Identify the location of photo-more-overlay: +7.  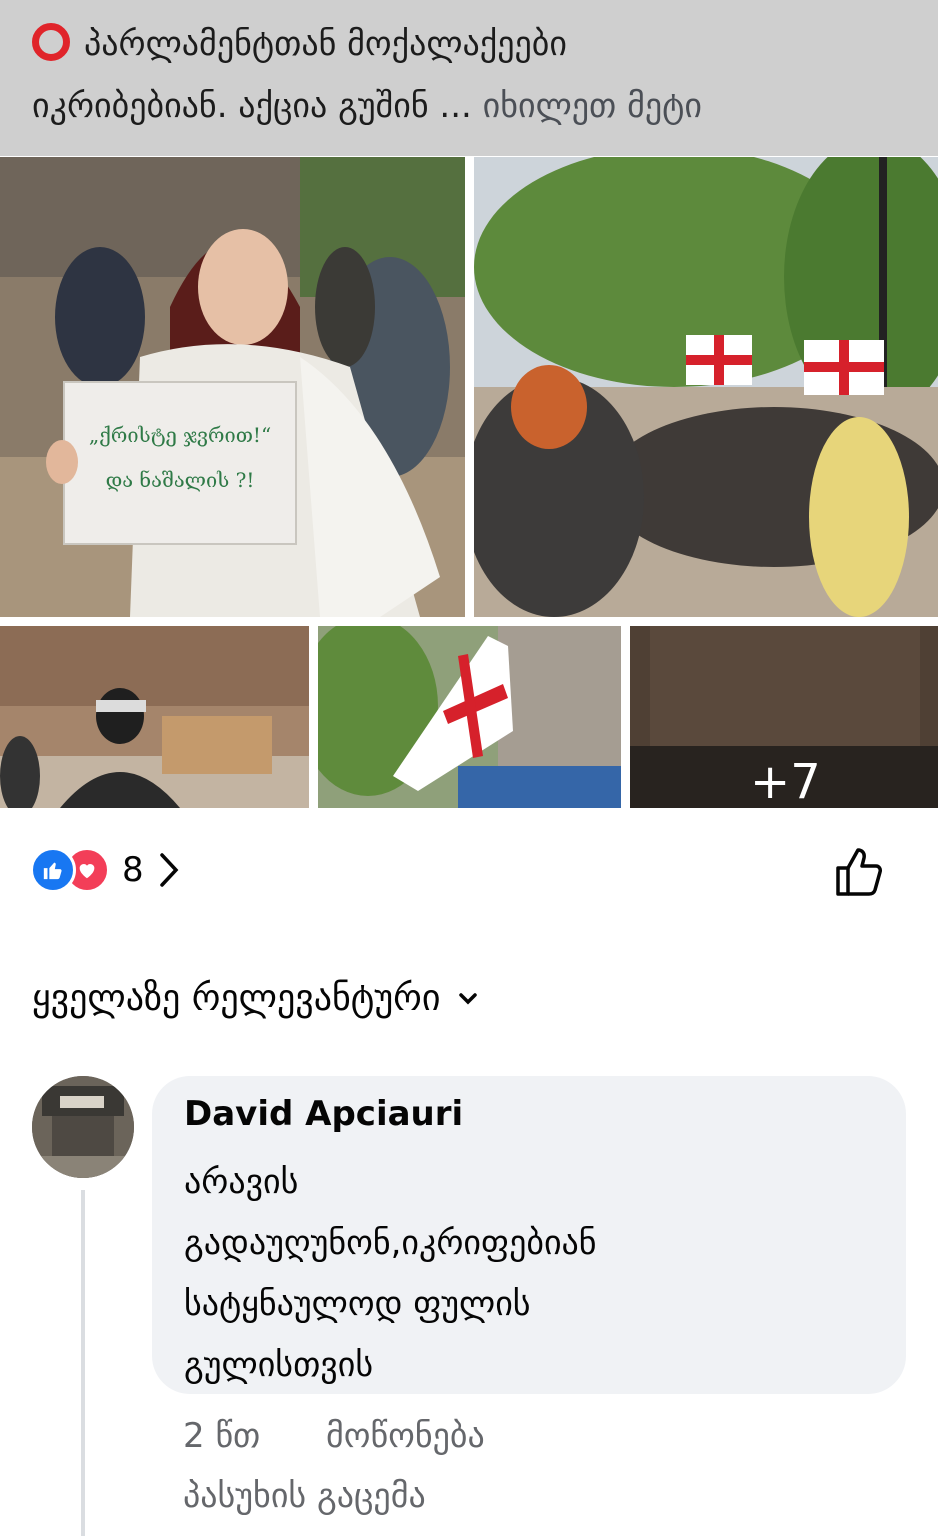
(784, 717).